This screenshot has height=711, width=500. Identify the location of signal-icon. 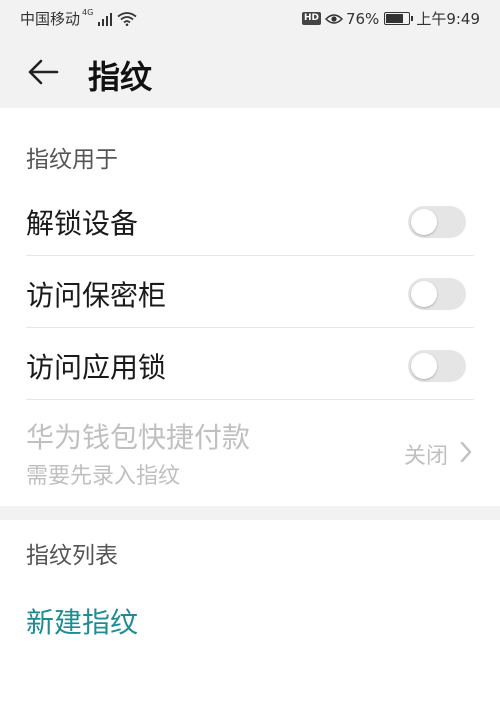
(105, 19).